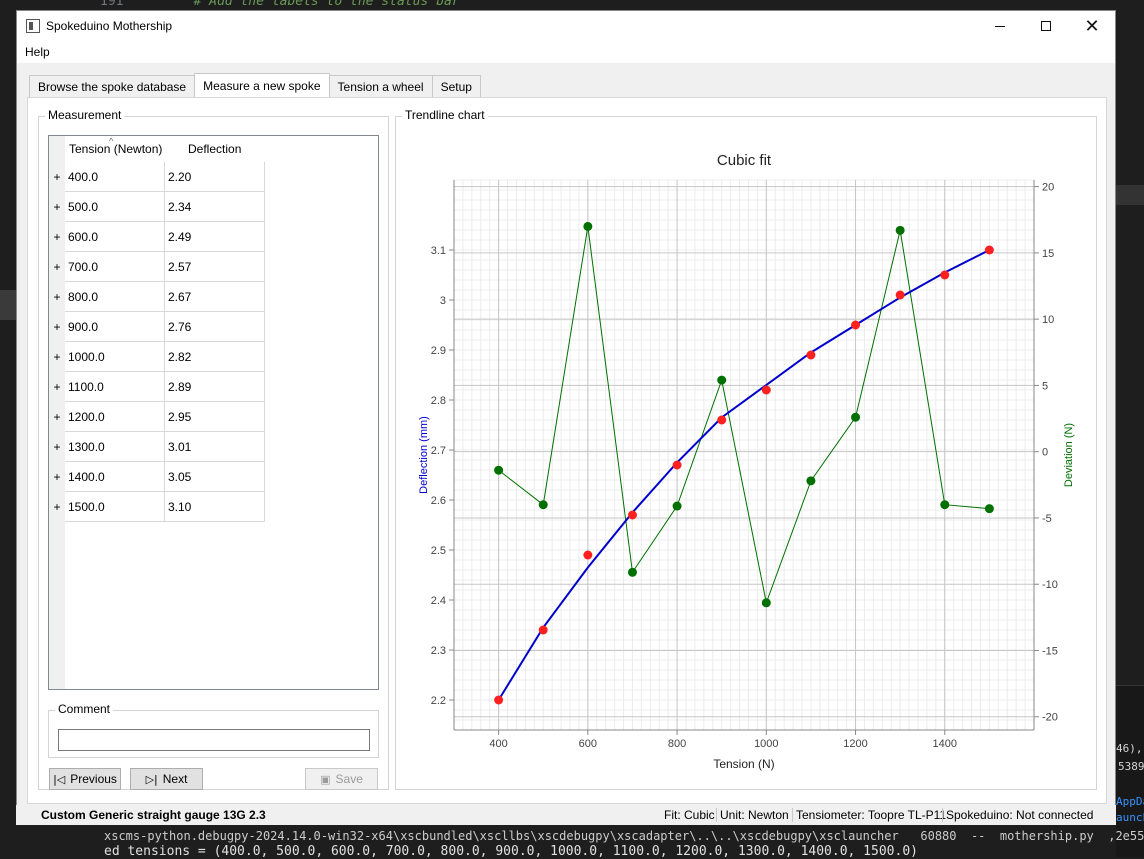 This screenshot has height=859, width=1144. I want to click on table-row: +400.0 2.20, so click(157, 177).